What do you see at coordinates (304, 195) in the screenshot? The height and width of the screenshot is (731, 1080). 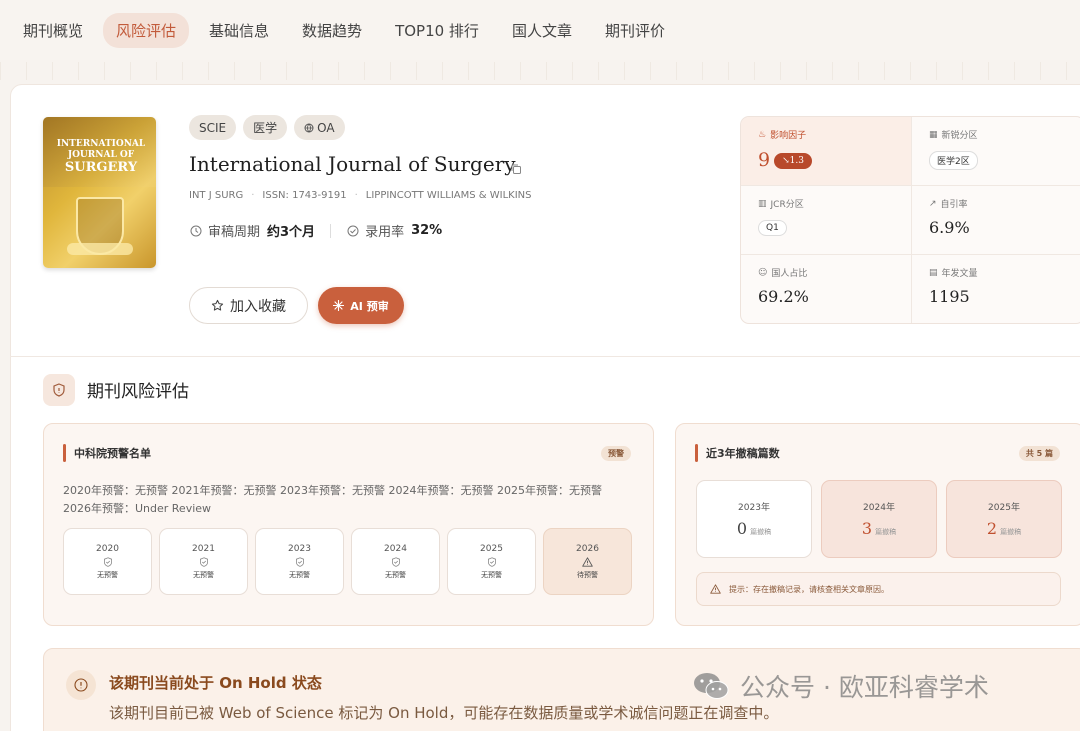 I see `journal-issn: ISSN: 1743-9191` at bounding box center [304, 195].